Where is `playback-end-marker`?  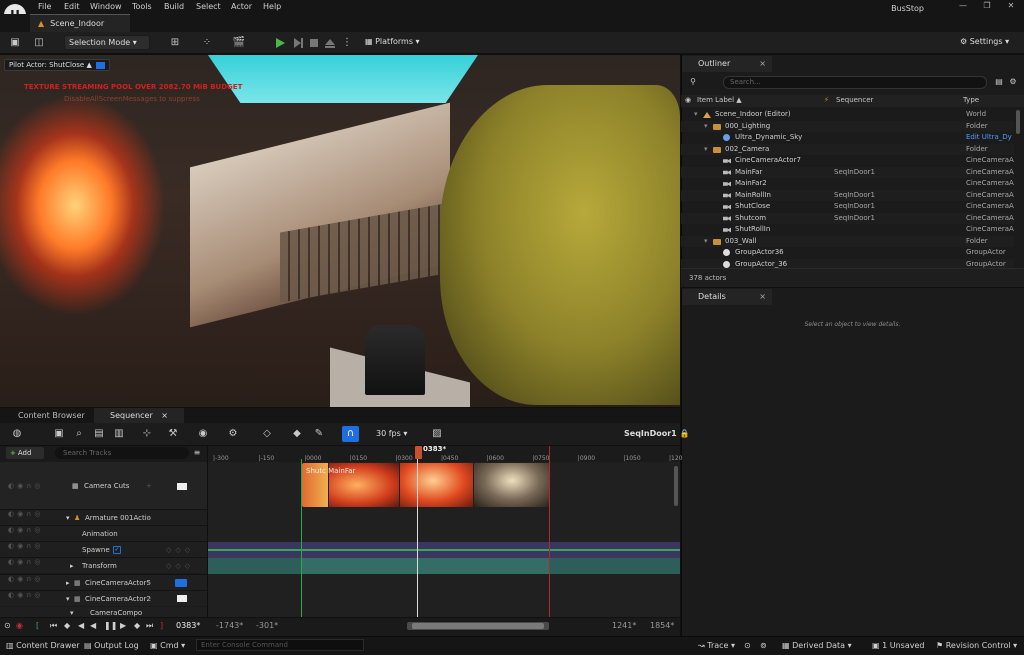
playback-end-marker is located at coordinates (549, 531).